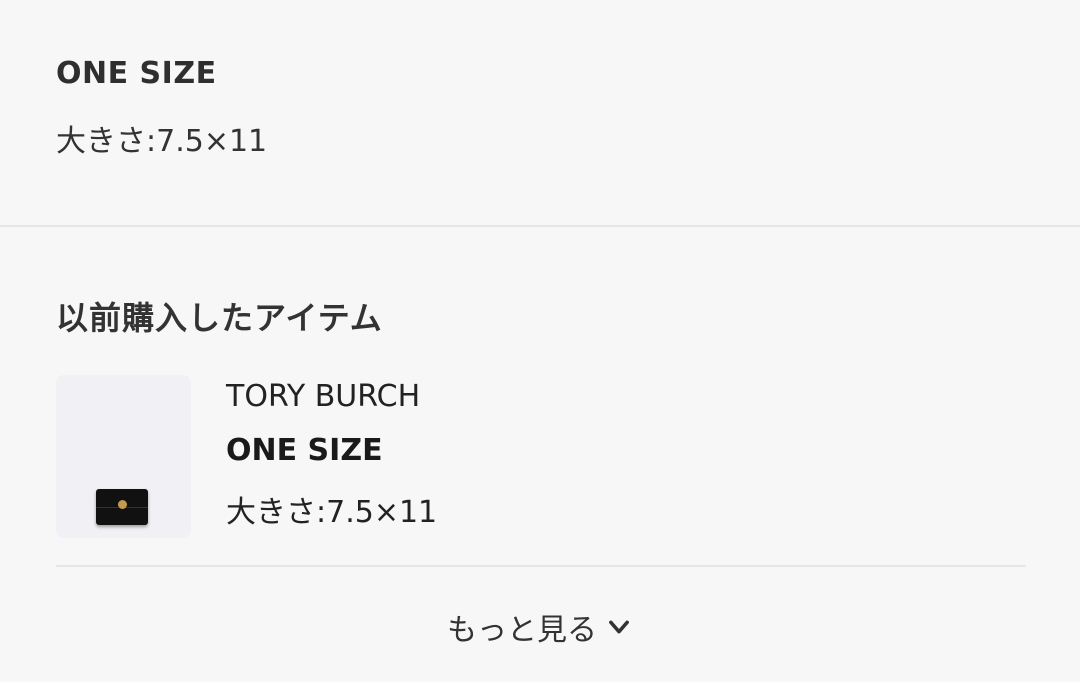 This screenshot has height=682, width=1080. Describe the element at coordinates (123, 456) in the screenshot. I see `product-thumbnail` at that location.